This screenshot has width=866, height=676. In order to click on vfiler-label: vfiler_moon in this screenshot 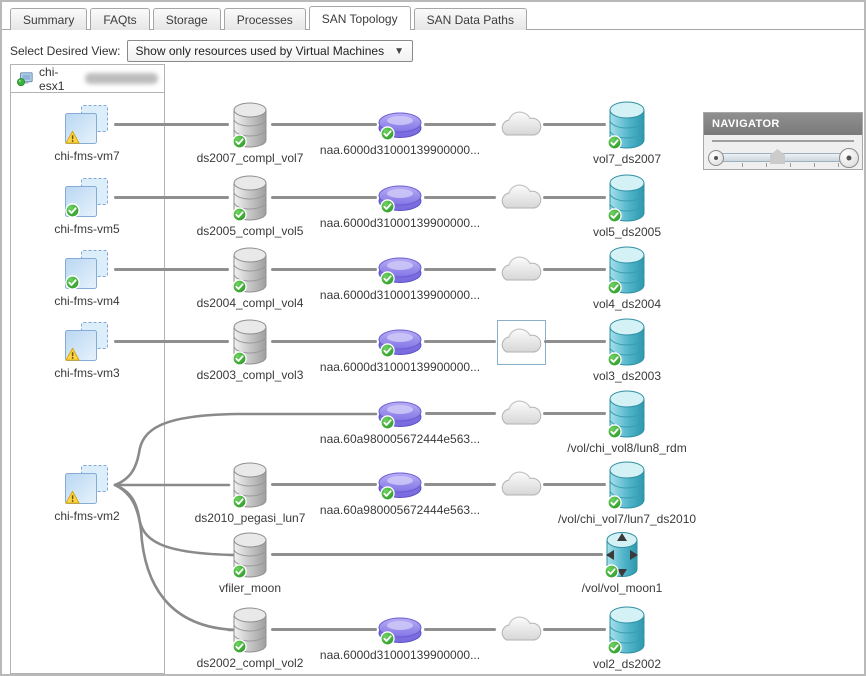, I will do `click(250, 588)`.